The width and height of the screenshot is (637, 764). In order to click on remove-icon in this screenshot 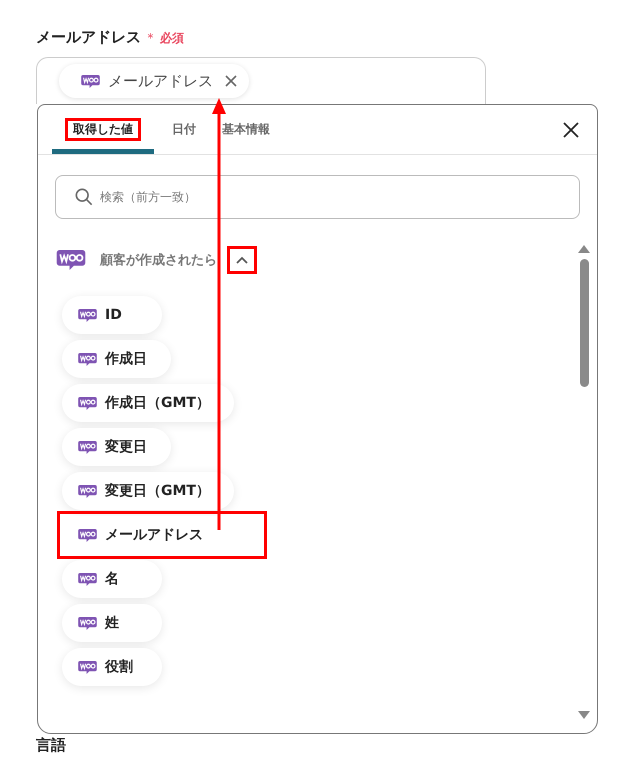, I will do `click(231, 81)`.